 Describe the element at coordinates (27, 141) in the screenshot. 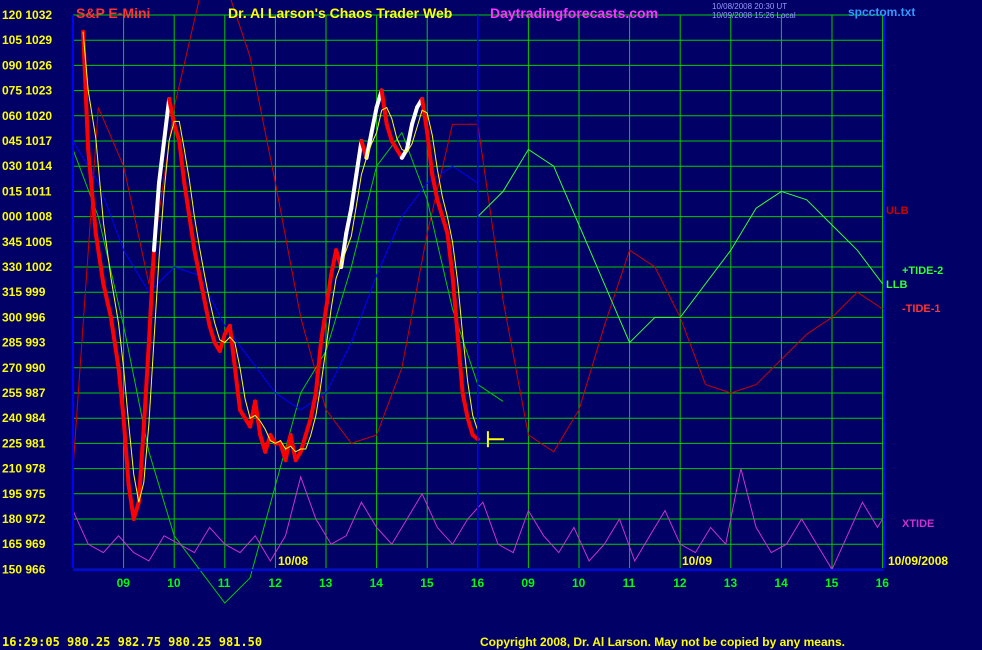

I see `y-tick-label: 045 1017` at that location.